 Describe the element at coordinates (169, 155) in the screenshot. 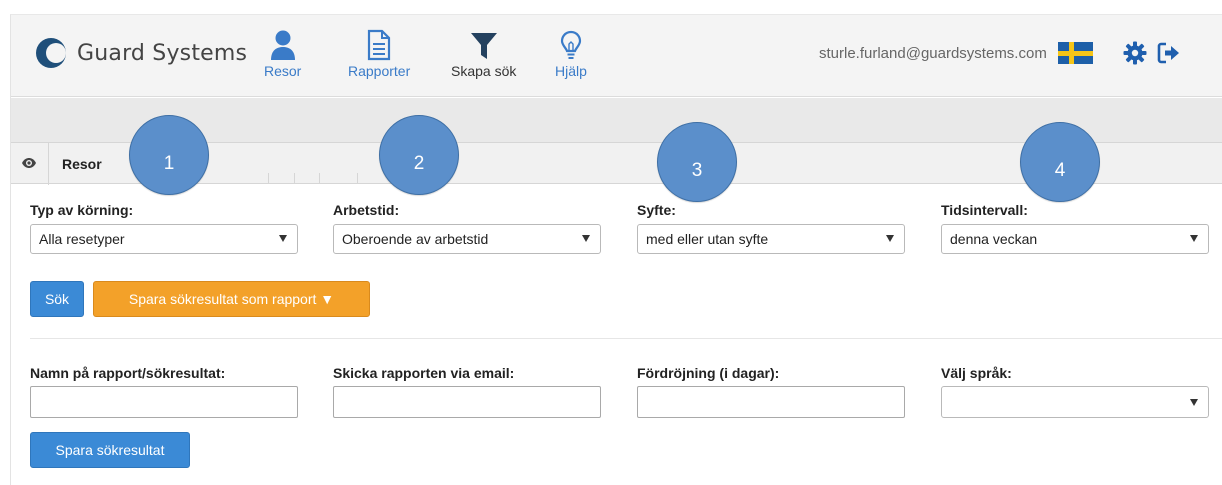

I see `callout-1: 1` at that location.